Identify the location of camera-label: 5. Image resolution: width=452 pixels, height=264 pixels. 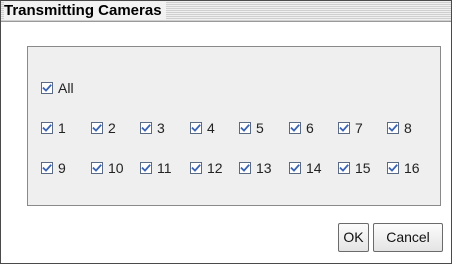
(260, 128).